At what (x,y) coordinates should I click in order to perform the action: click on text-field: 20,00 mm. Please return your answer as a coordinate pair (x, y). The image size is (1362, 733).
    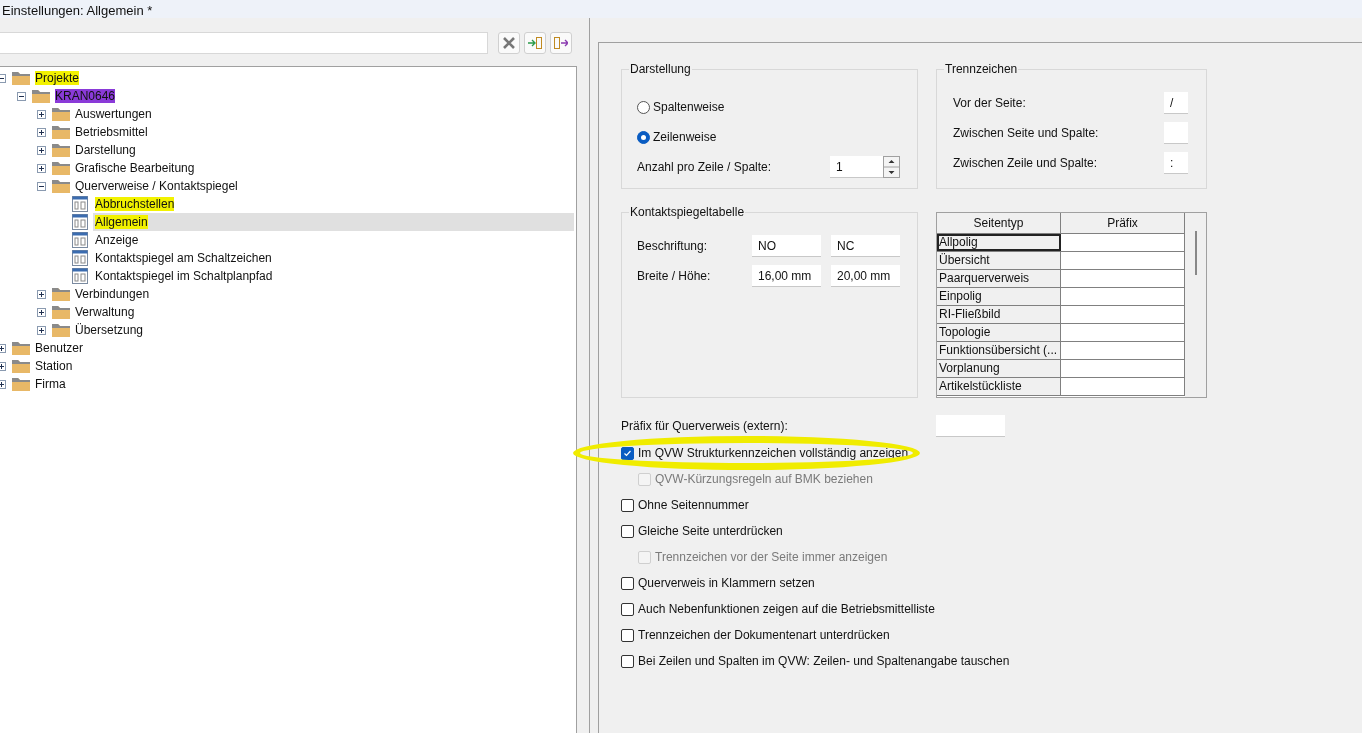
    Looking at the image, I should click on (865, 276).